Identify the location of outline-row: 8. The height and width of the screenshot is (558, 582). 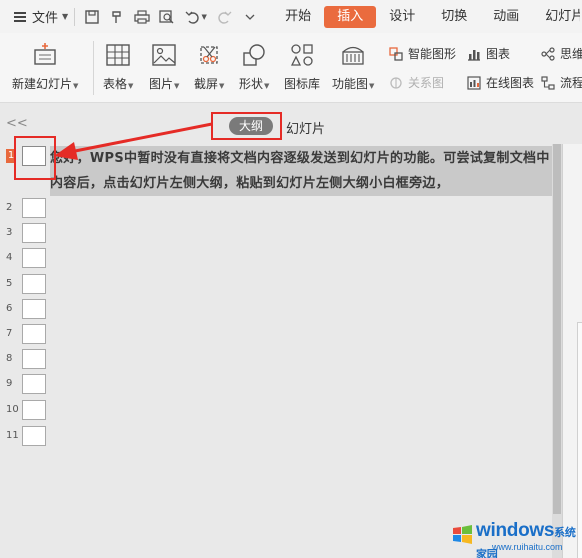
(36, 360).